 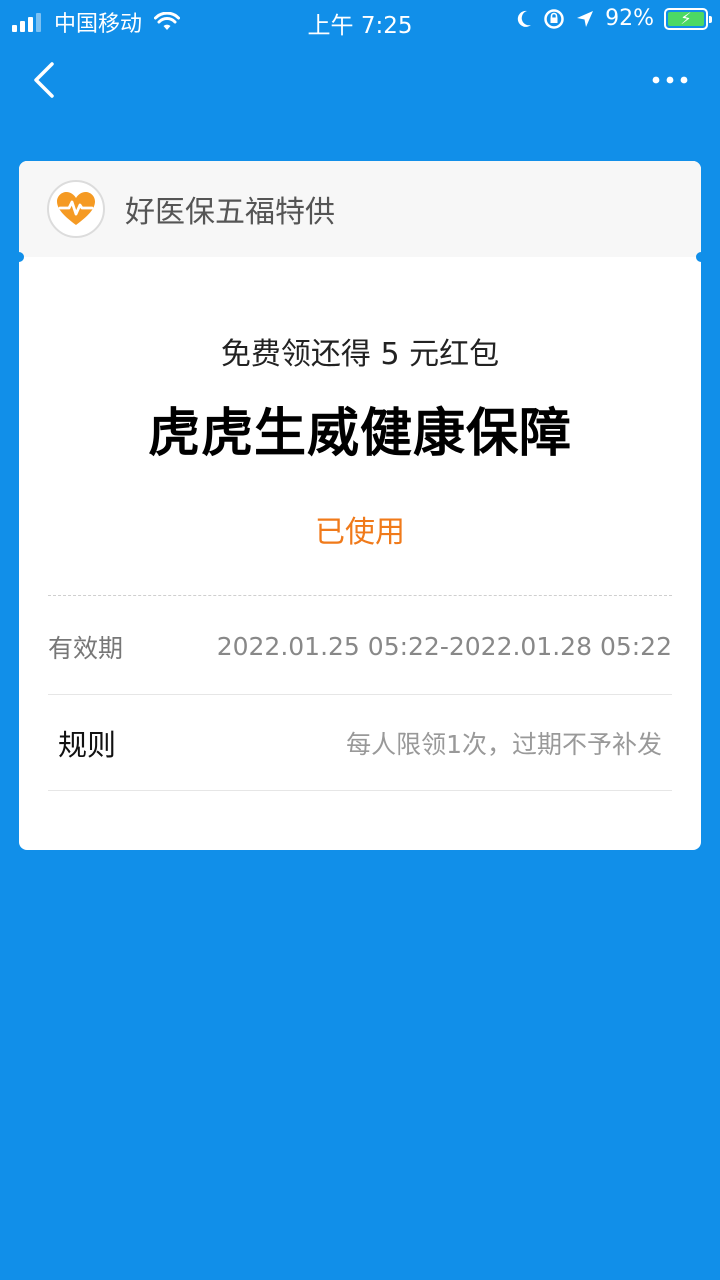 I want to click on coupon-subtitle: 免费领还得 5 元红包, so click(x=360, y=354).